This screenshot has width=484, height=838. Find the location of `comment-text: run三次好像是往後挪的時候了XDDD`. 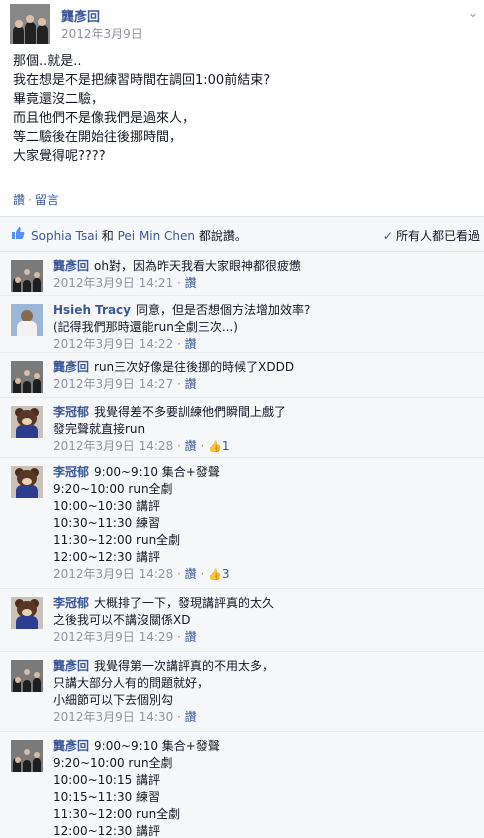

comment-text: run三次好像是往後挪的時候了XDDD is located at coordinates (194, 367).